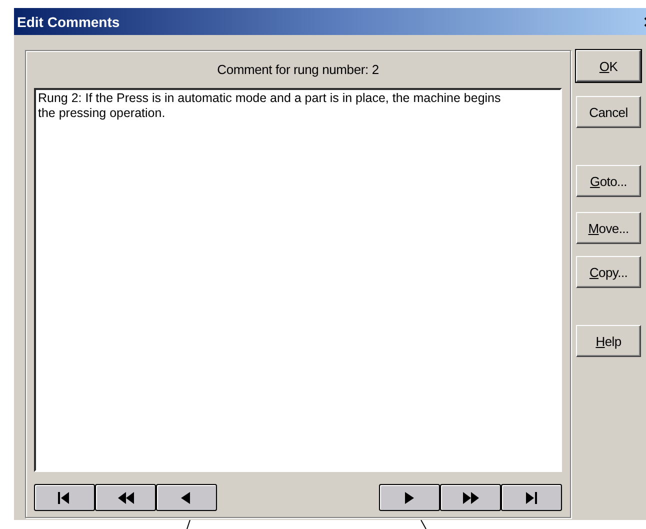  What do you see at coordinates (608, 341) in the screenshot?
I see `dialog-button: Help` at bounding box center [608, 341].